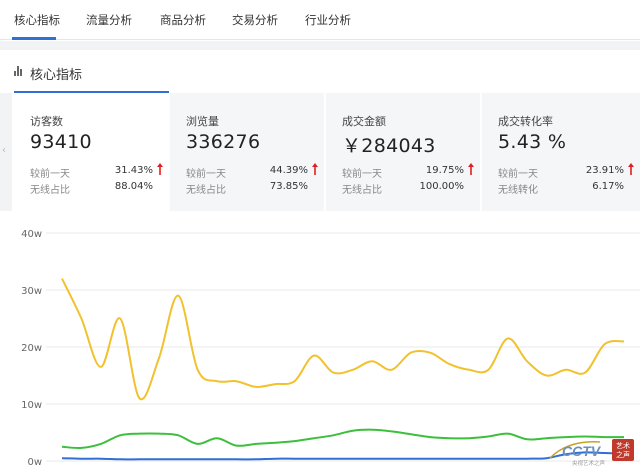 This screenshot has height=472, width=640. What do you see at coordinates (532, 142) in the screenshot?
I see `kpi-value: 5.43 %` at bounding box center [532, 142].